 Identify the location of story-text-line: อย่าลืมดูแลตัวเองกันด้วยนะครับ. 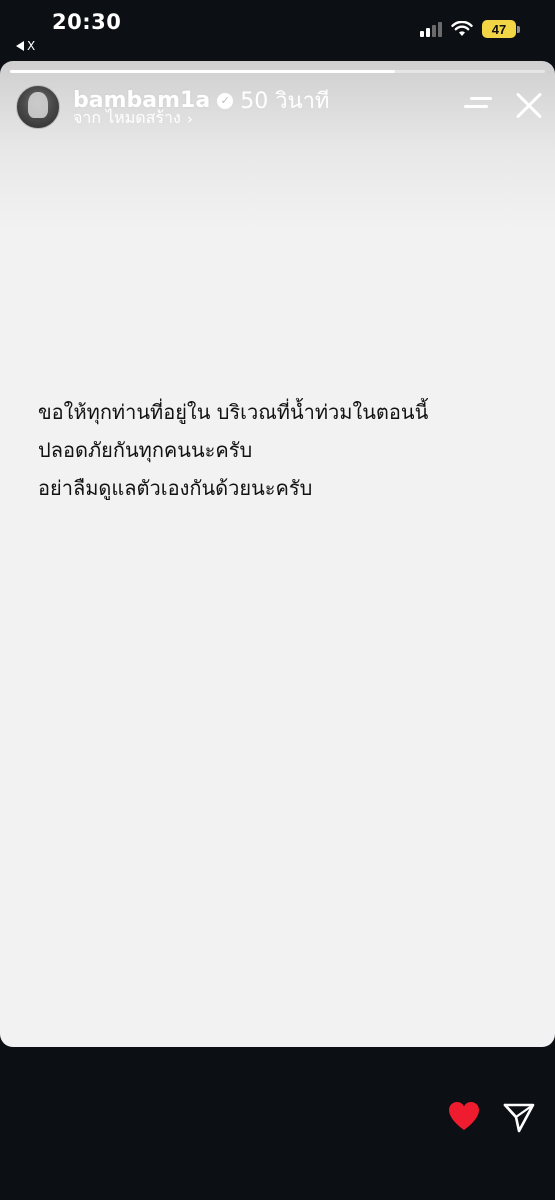
(175, 488).